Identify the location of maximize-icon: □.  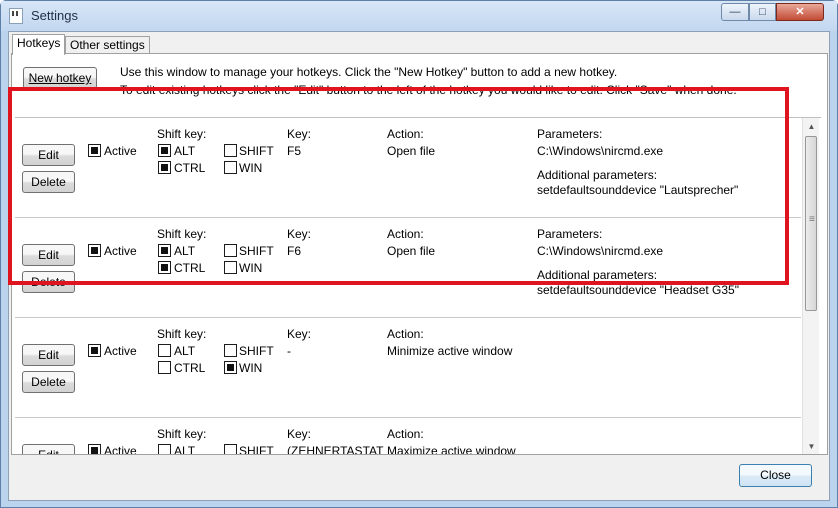
(762, 12).